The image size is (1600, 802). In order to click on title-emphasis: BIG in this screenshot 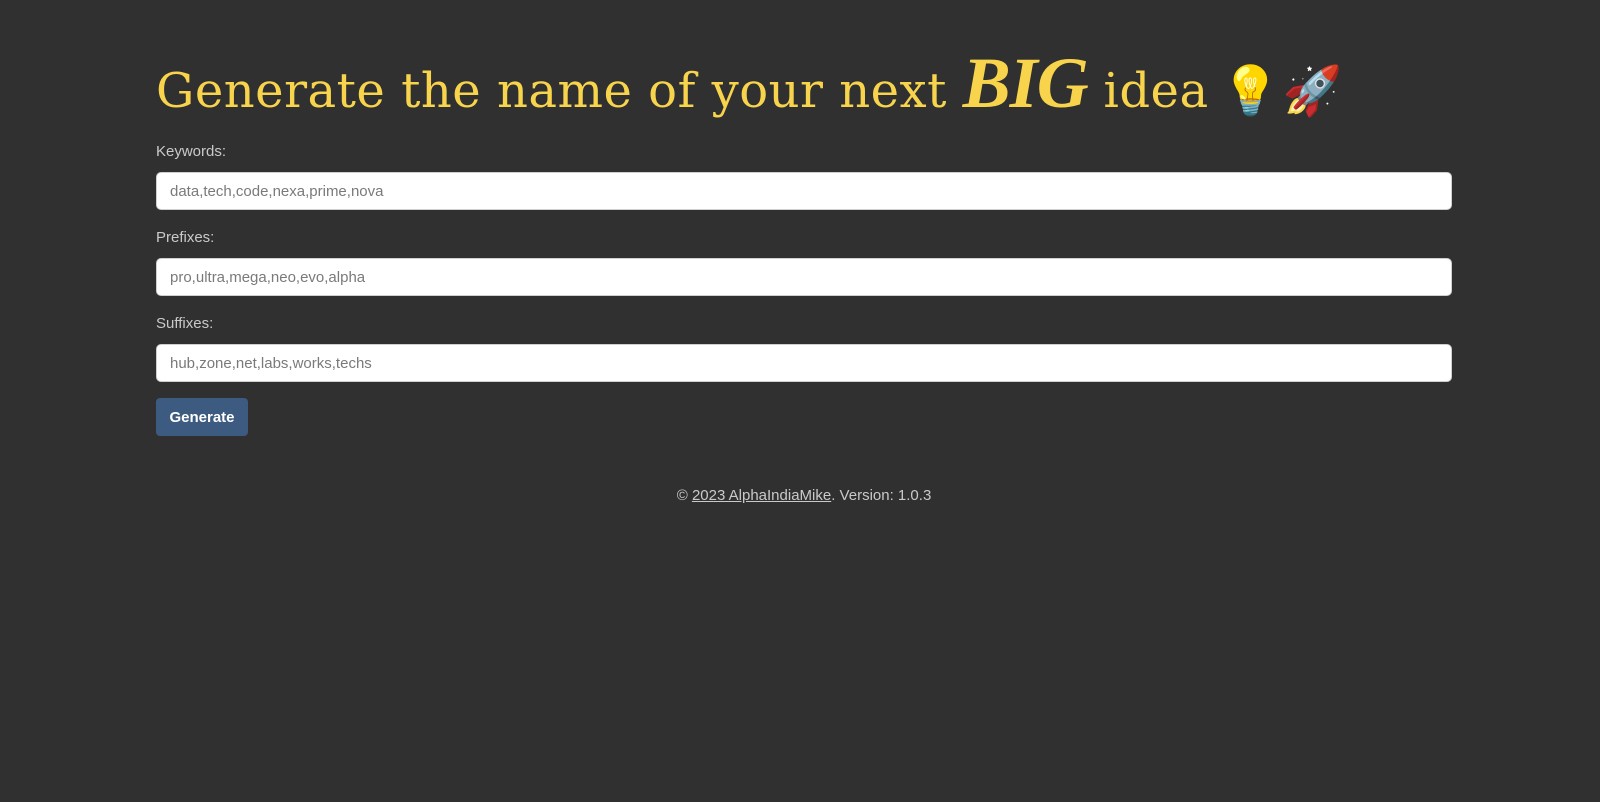, I will do `click(1025, 83)`.